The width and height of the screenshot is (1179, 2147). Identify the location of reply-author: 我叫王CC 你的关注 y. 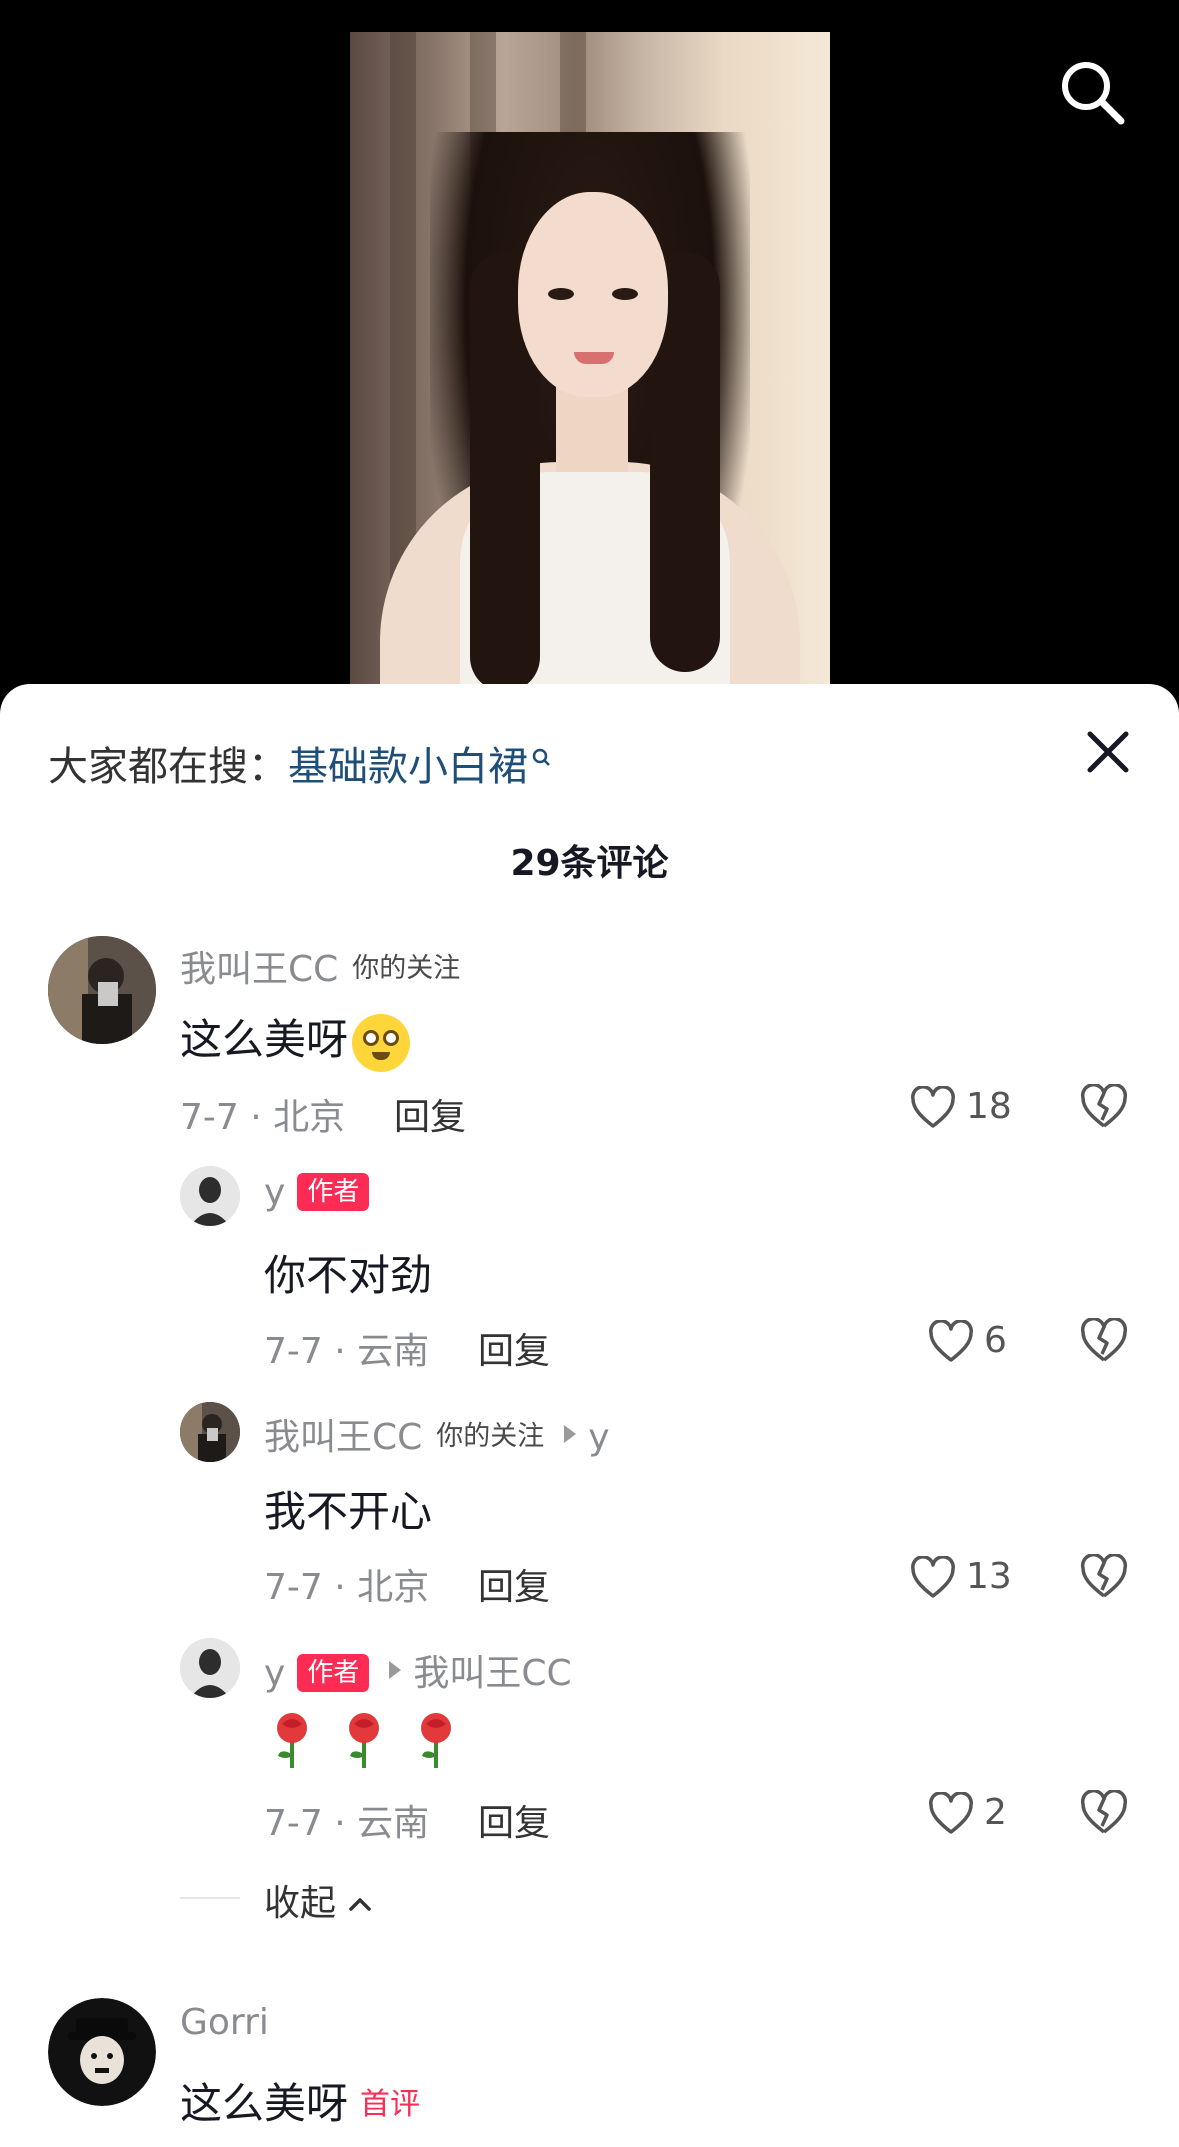
(437, 1434).